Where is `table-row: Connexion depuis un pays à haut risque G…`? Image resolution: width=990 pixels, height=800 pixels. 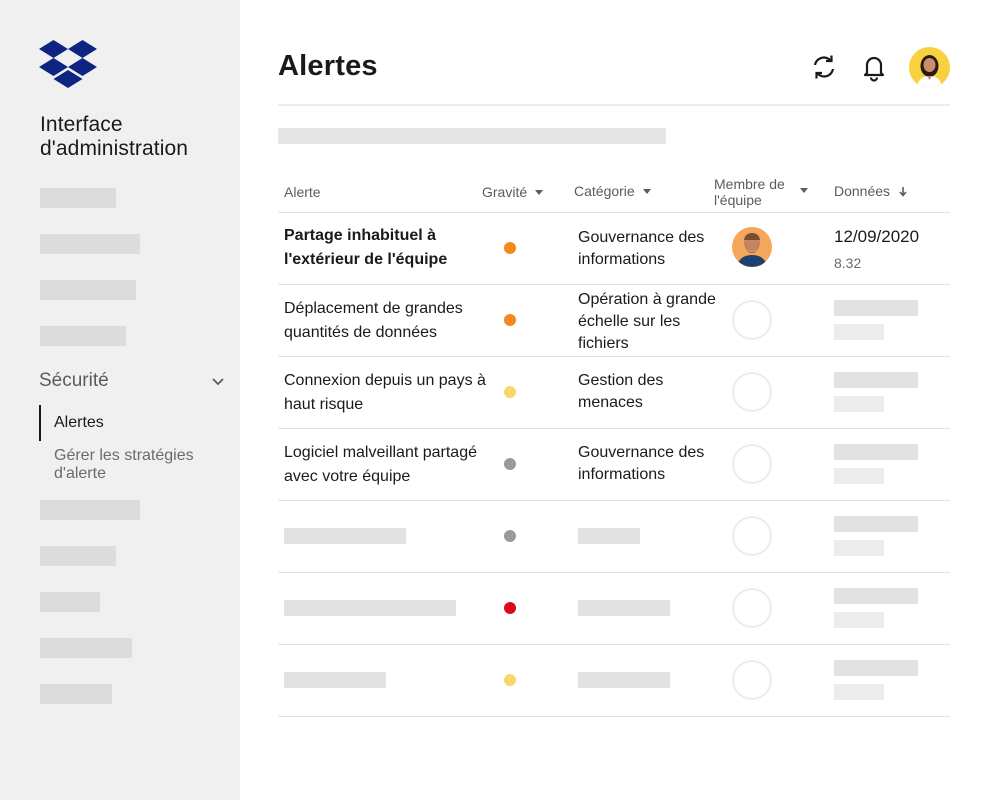 table-row: Connexion depuis un pays à haut risque G… is located at coordinates (614, 393).